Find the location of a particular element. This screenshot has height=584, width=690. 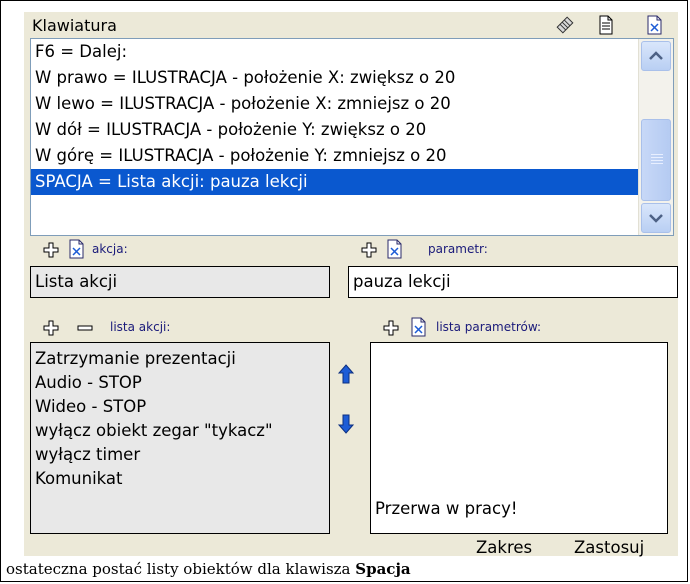

action-list-label: lista akcji: is located at coordinates (140, 327).